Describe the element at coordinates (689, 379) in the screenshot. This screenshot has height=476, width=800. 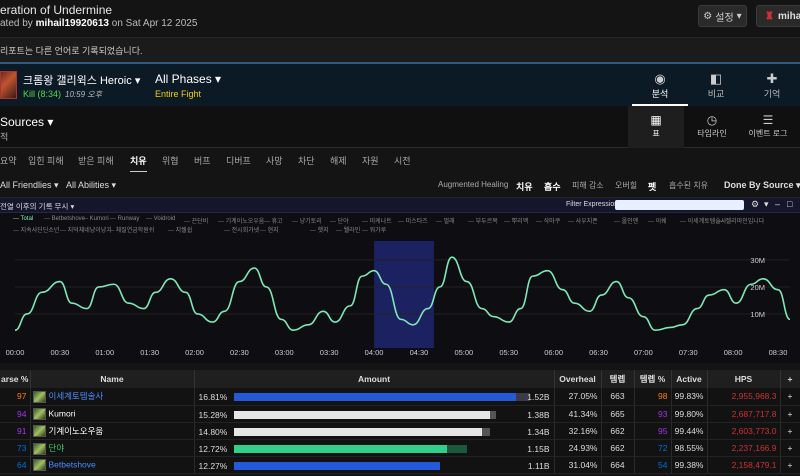
I see `col-active: Active` at that location.